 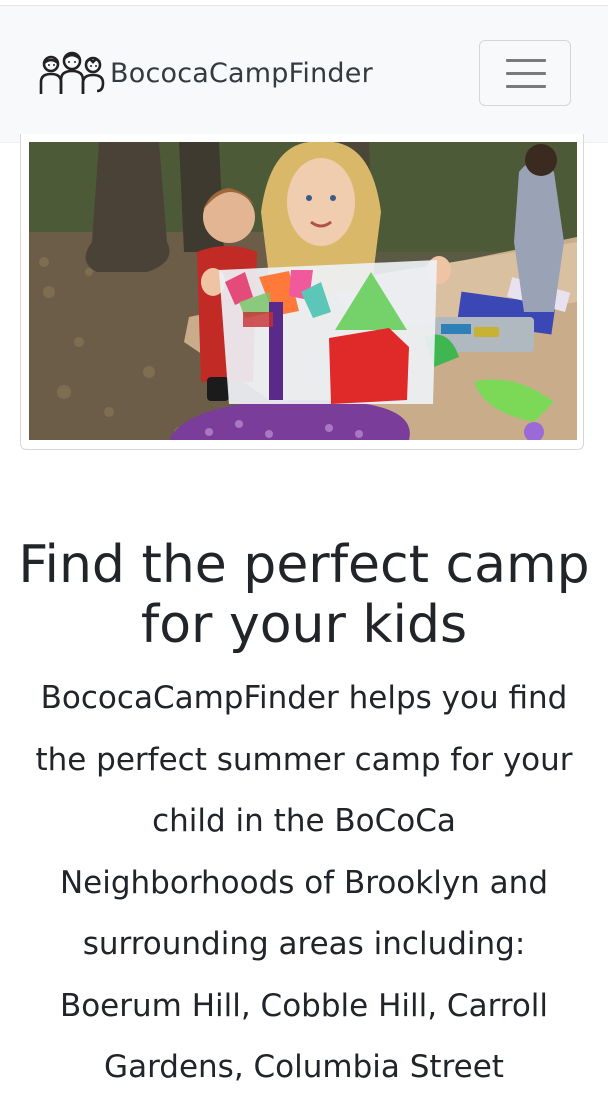 I want to click on navbar: BococaCampFinder, so click(x=304, y=74).